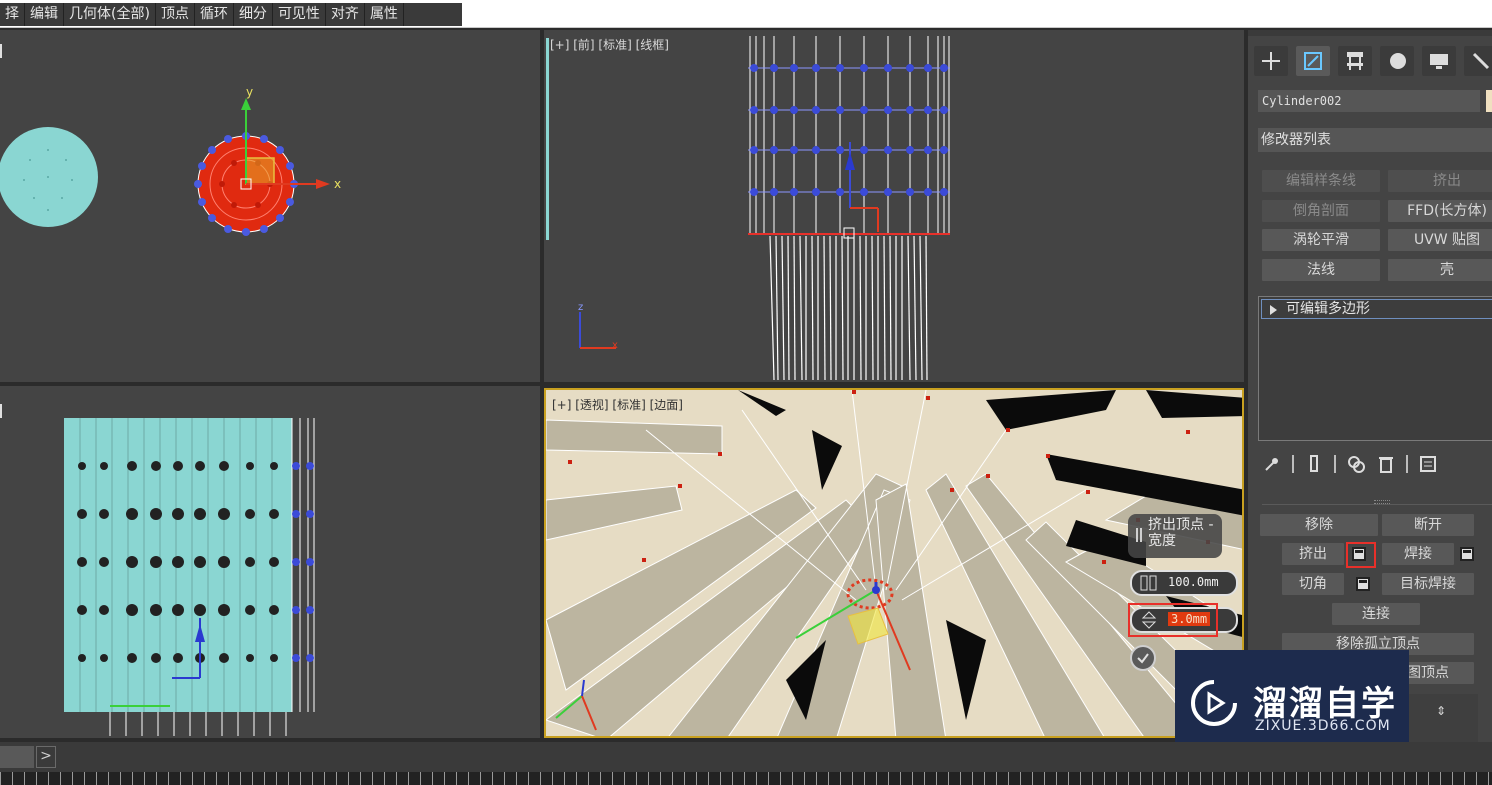 The image size is (1492, 785). Describe the element at coordinates (848, 308) in the screenshot. I see `front-extruded-spikes` at that location.